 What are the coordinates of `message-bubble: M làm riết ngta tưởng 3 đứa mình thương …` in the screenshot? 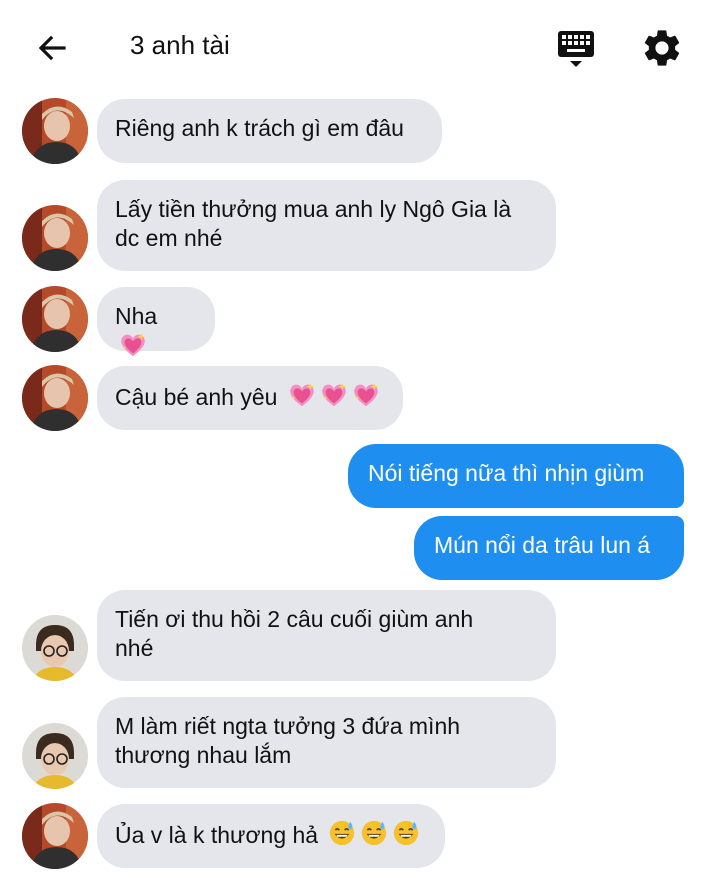 It's located at (326, 742).